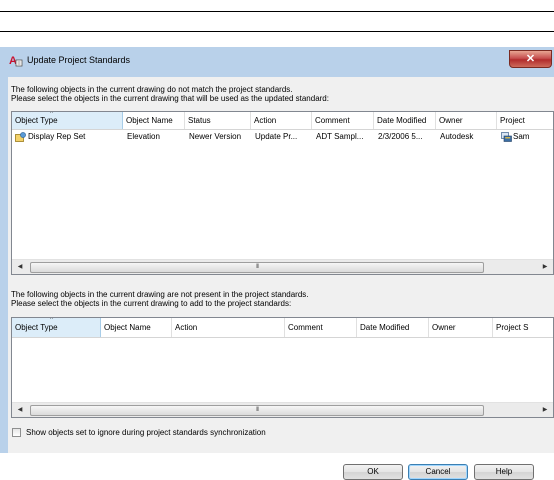 This screenshot has width=554, height=480. What do you see at coordinates (16, 432) in the screenshot?
I see `show-ignored-checkbox` at bounding box center [16, 432].